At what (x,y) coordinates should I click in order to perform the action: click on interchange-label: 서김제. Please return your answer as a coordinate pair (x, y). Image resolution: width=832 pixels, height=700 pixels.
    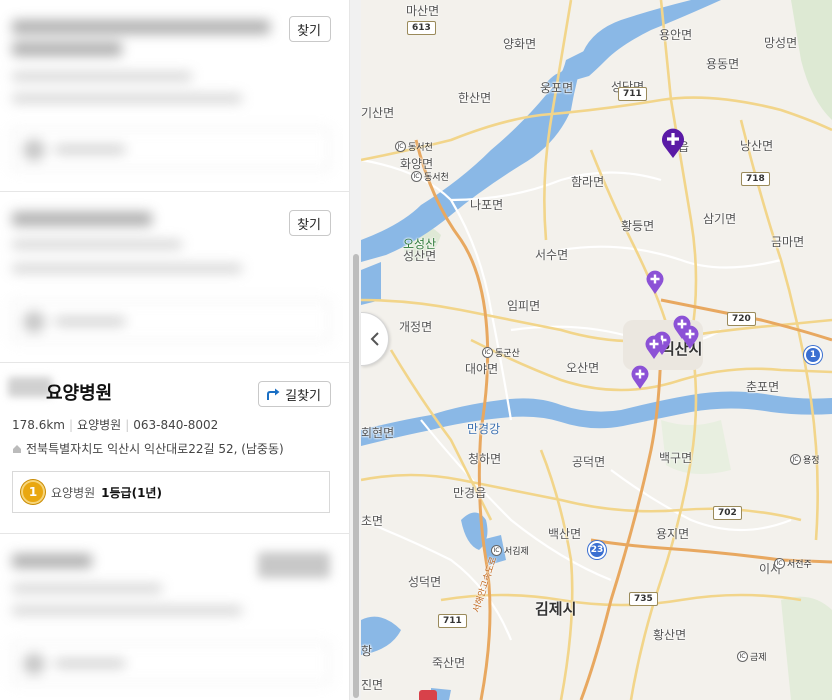
    Looking at the image, I should click on (516, 552).